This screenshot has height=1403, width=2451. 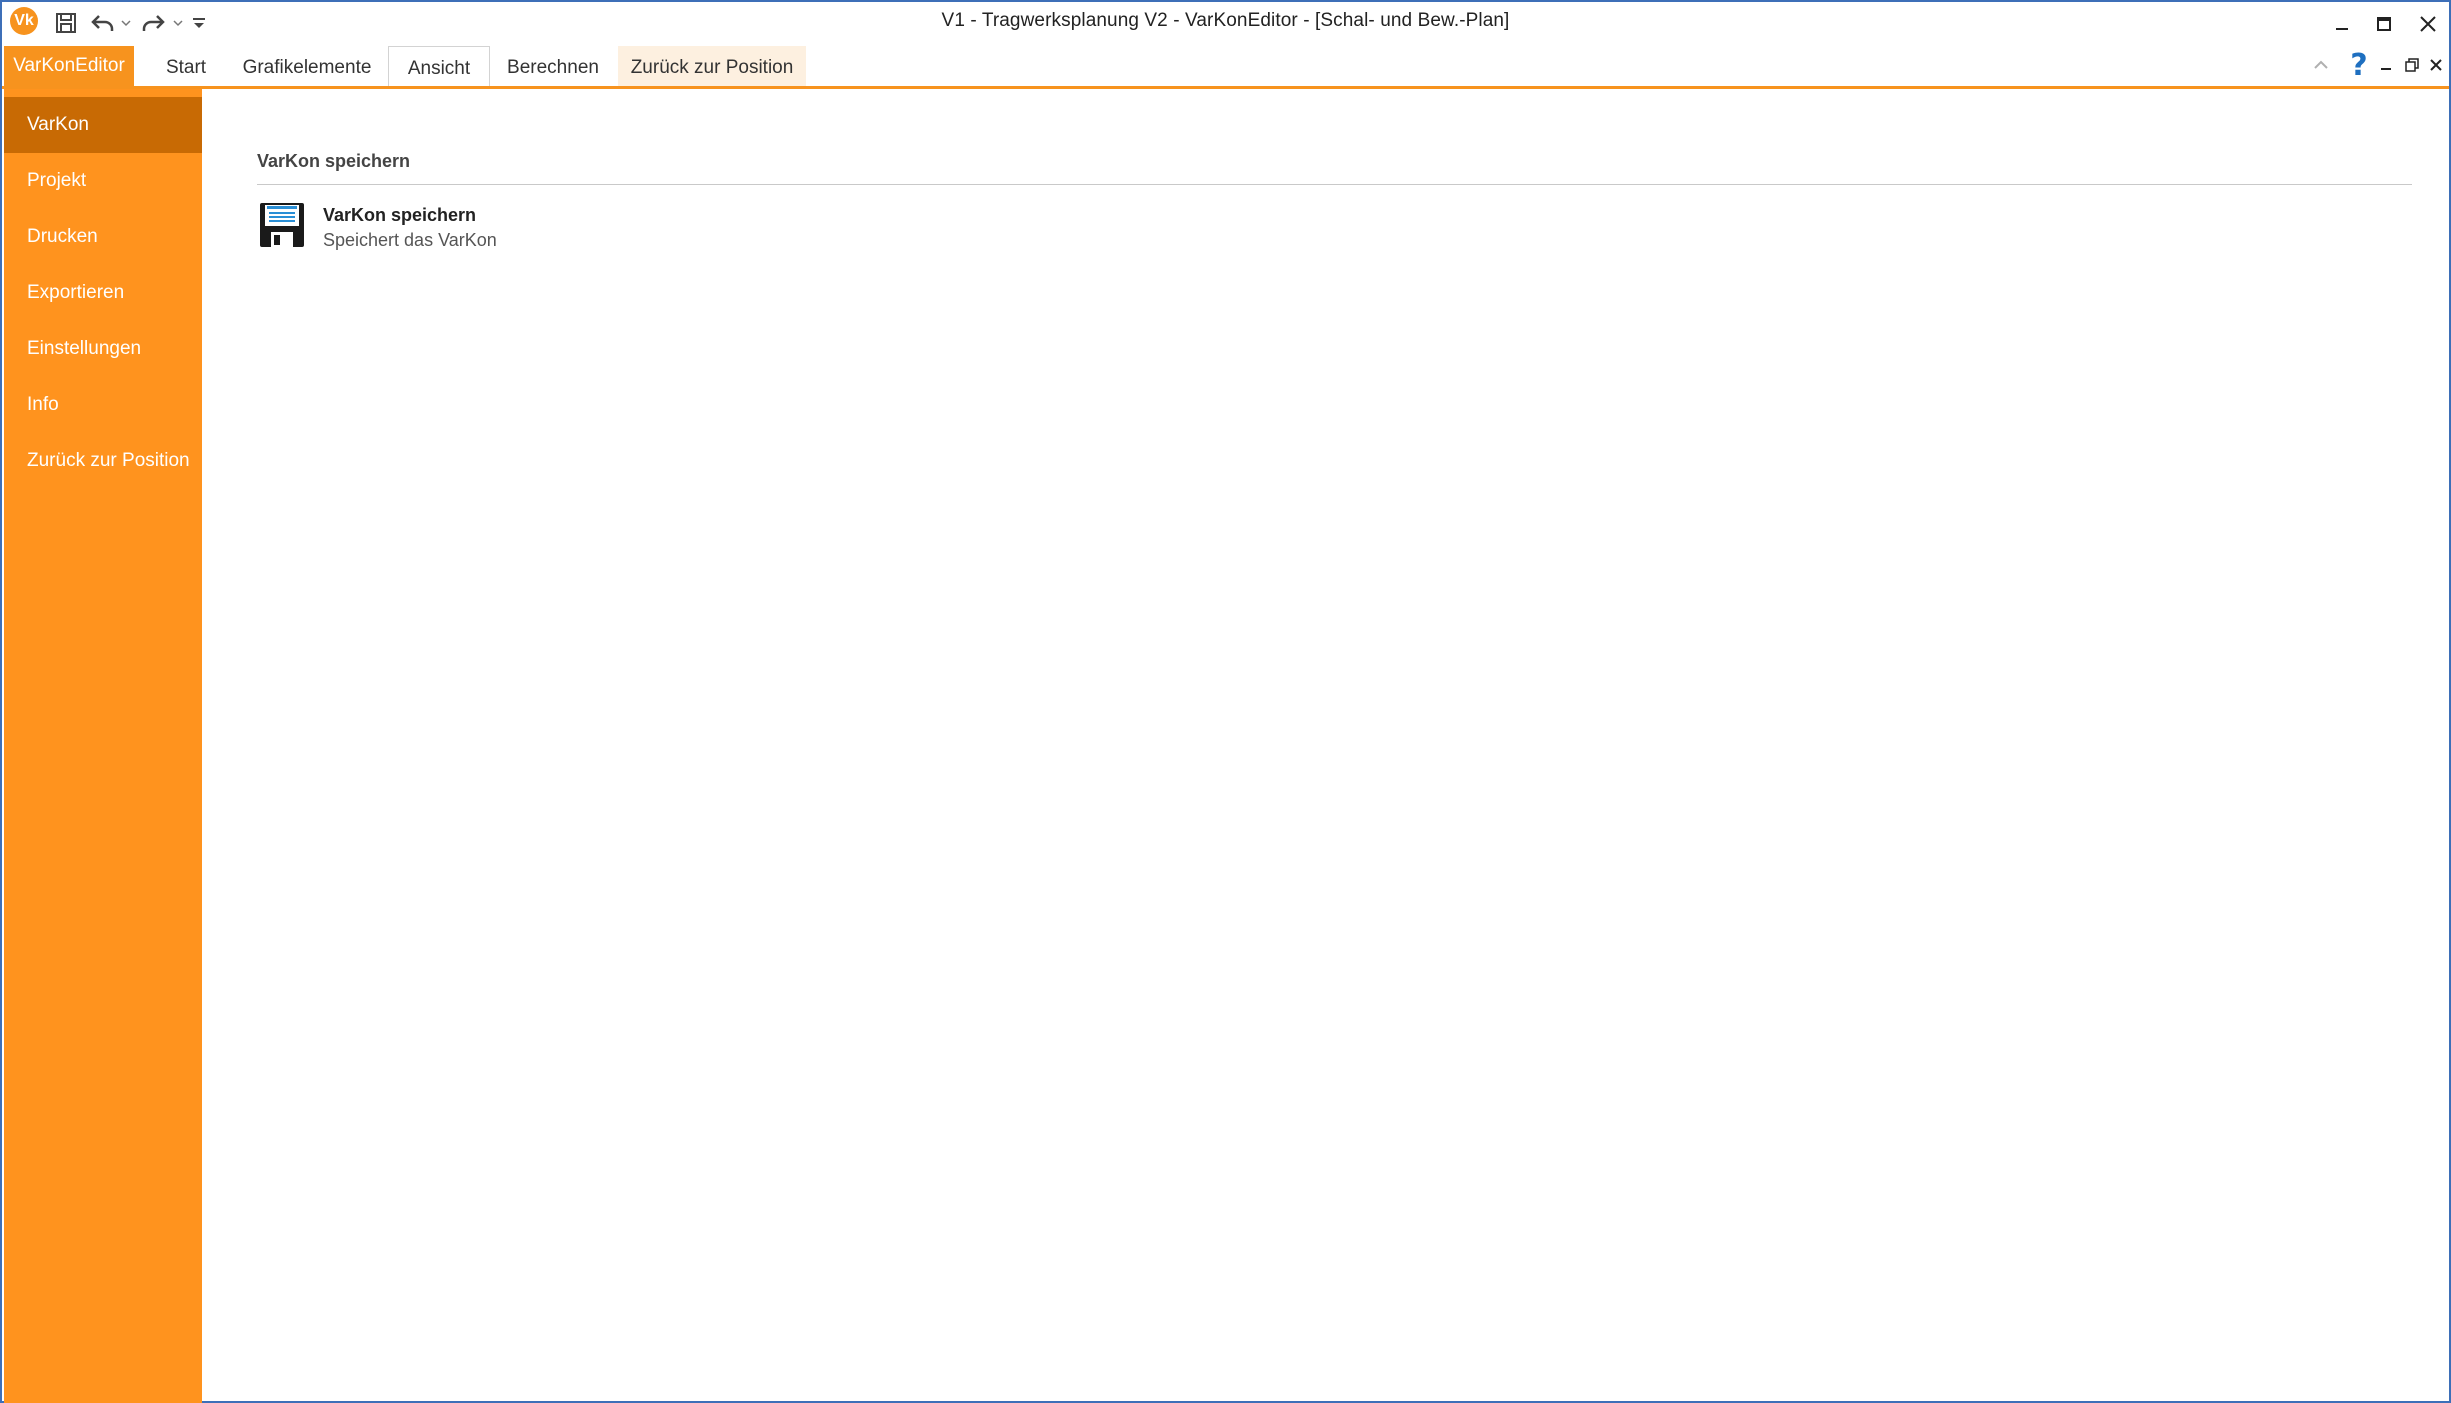 I want to click on floppy-disk-icon, so click(x=282, y=225).